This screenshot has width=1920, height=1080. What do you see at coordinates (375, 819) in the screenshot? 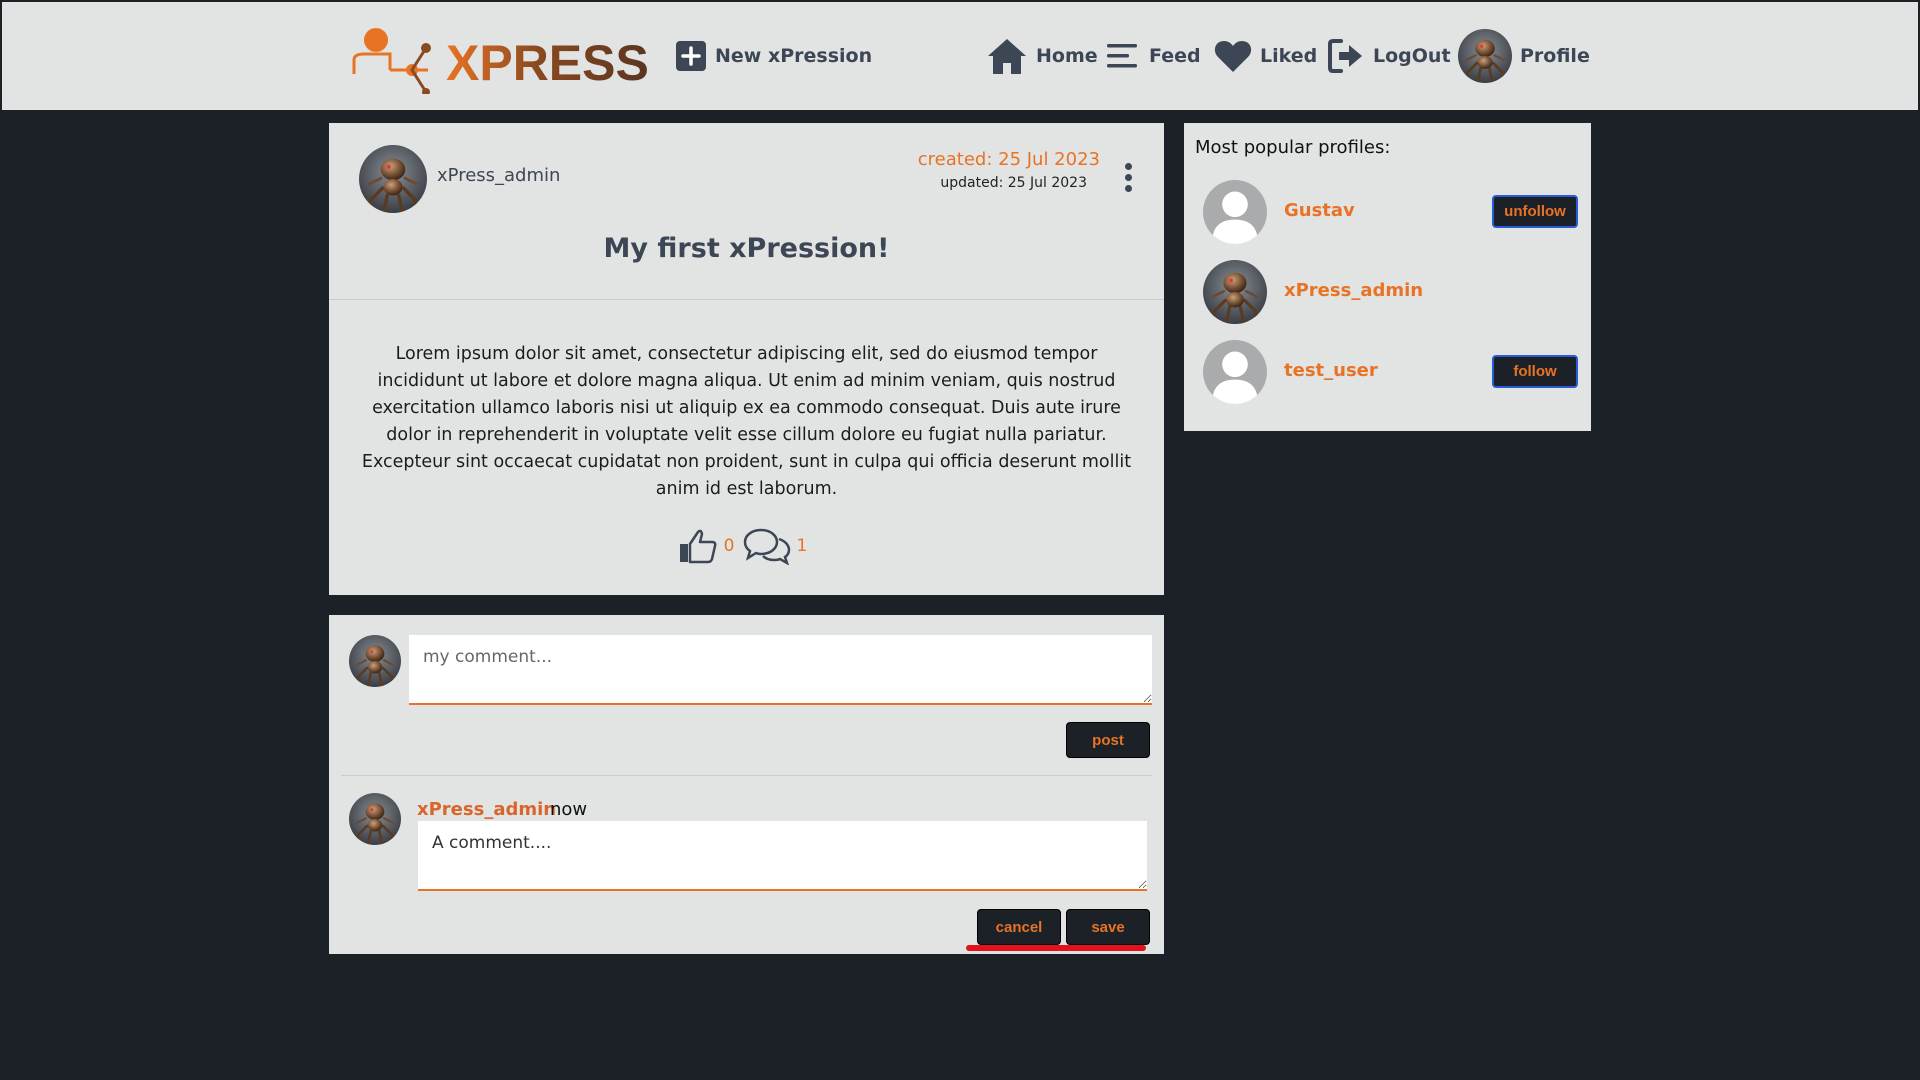
I see `comment-author-avatar` at bounding box center [375, 819].